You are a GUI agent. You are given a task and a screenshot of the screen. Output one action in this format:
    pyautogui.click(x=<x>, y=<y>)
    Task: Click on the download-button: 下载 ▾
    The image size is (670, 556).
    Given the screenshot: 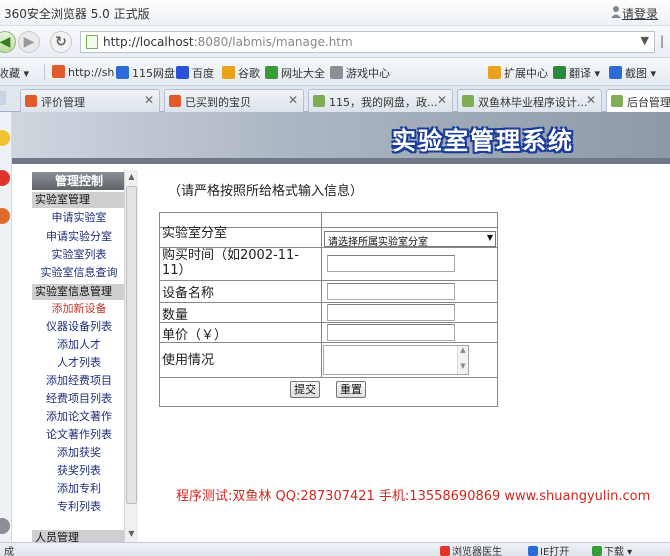 What is the action you would take?
    pyautogui.click(x=612, y=549)
    